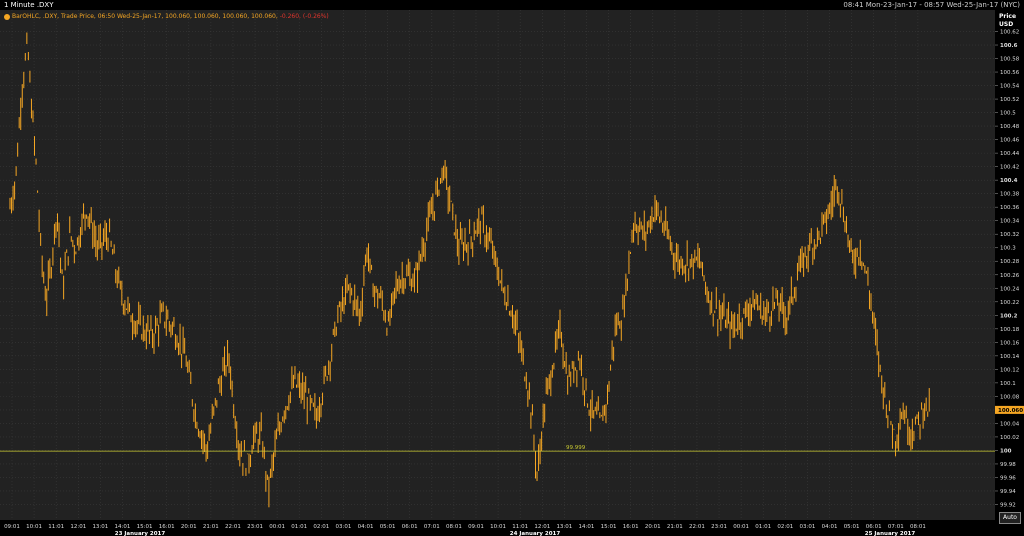 This screenshot has width=1024, height=536. Describe the element at coordinates (1009, 438) in the screenshot. I see `price-tick-label: 100.02` at that location.